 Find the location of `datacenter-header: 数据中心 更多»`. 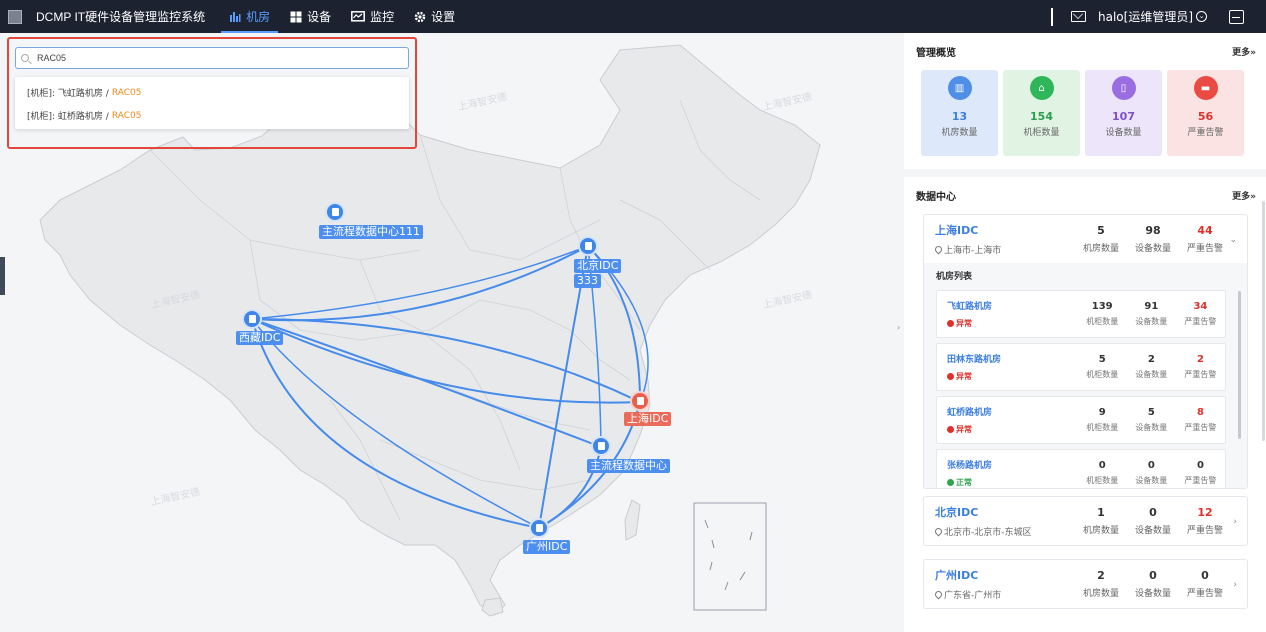

datacenter-header: 数据中心 更多» is located at coordinates (1085, 195).